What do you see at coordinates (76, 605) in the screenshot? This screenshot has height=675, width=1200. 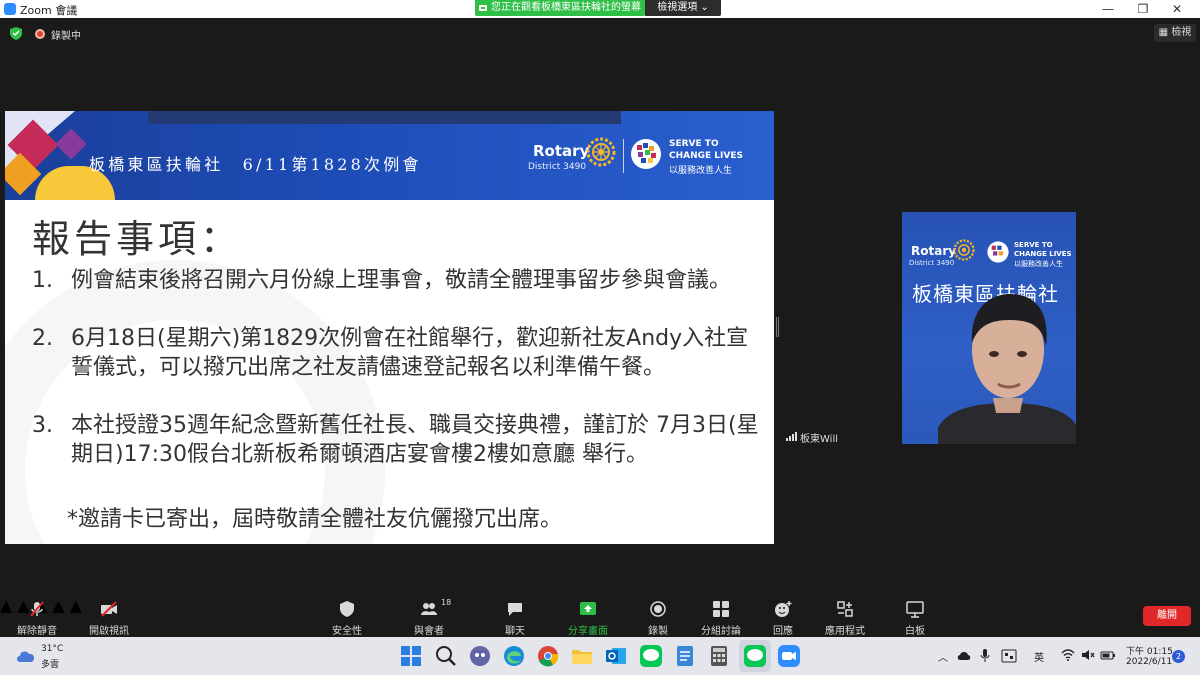 I see `share-options-caret: ▲` at bounding box center [76, 605].